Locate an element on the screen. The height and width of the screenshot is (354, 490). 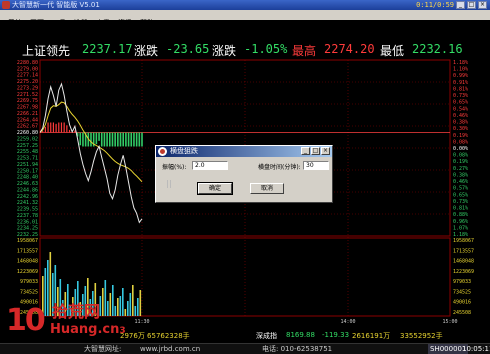
pct-tick-label: 0.08% is located at coordinates (460, 156).